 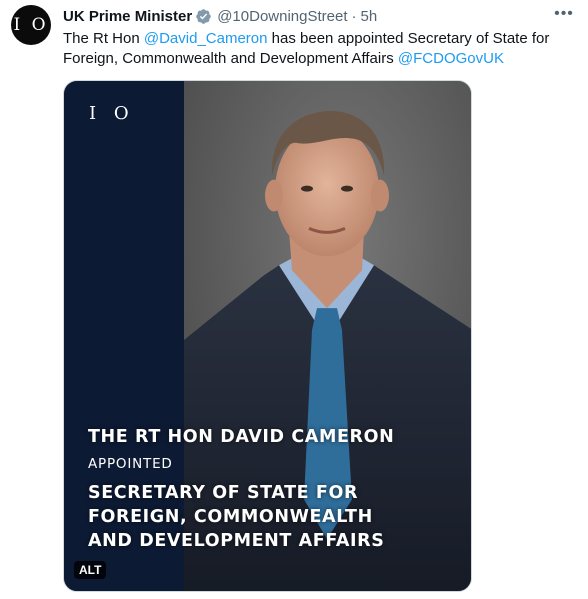 I want to click on image-logo-text: I O, so click(x=112, y=113).